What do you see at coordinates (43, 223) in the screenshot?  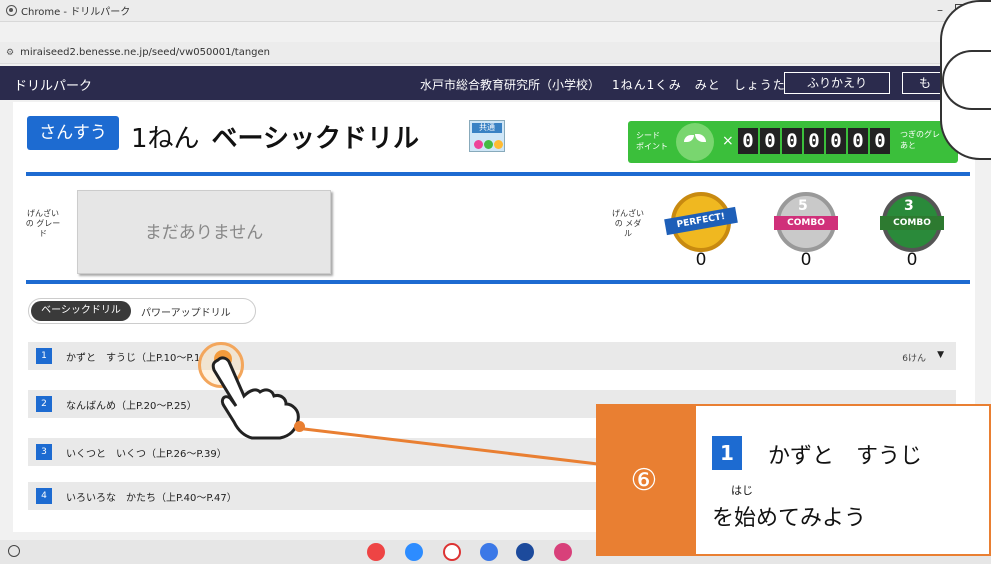 I see `current-grade-label: げんざい の グレード` at bounding box center [43, 223].